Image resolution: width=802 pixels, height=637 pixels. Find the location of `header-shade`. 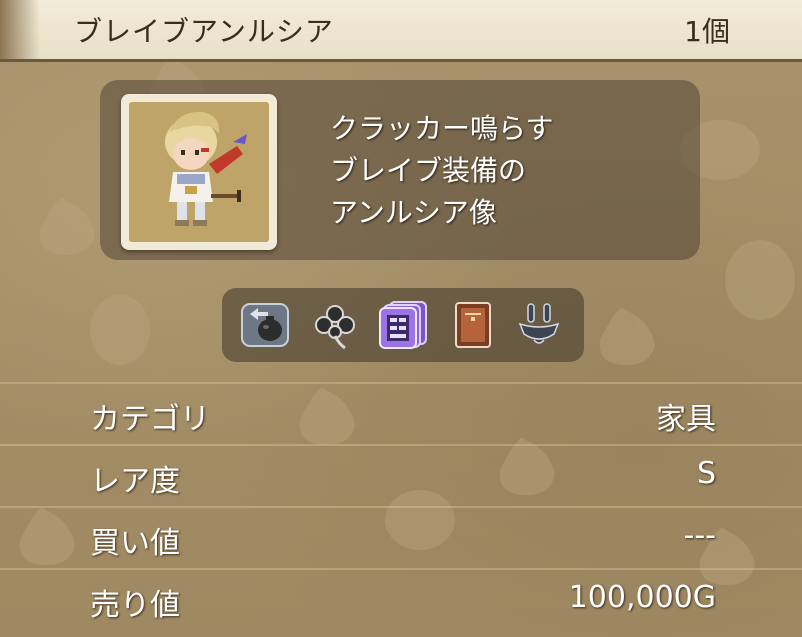

header-shade is located at coordinates (20, 29).